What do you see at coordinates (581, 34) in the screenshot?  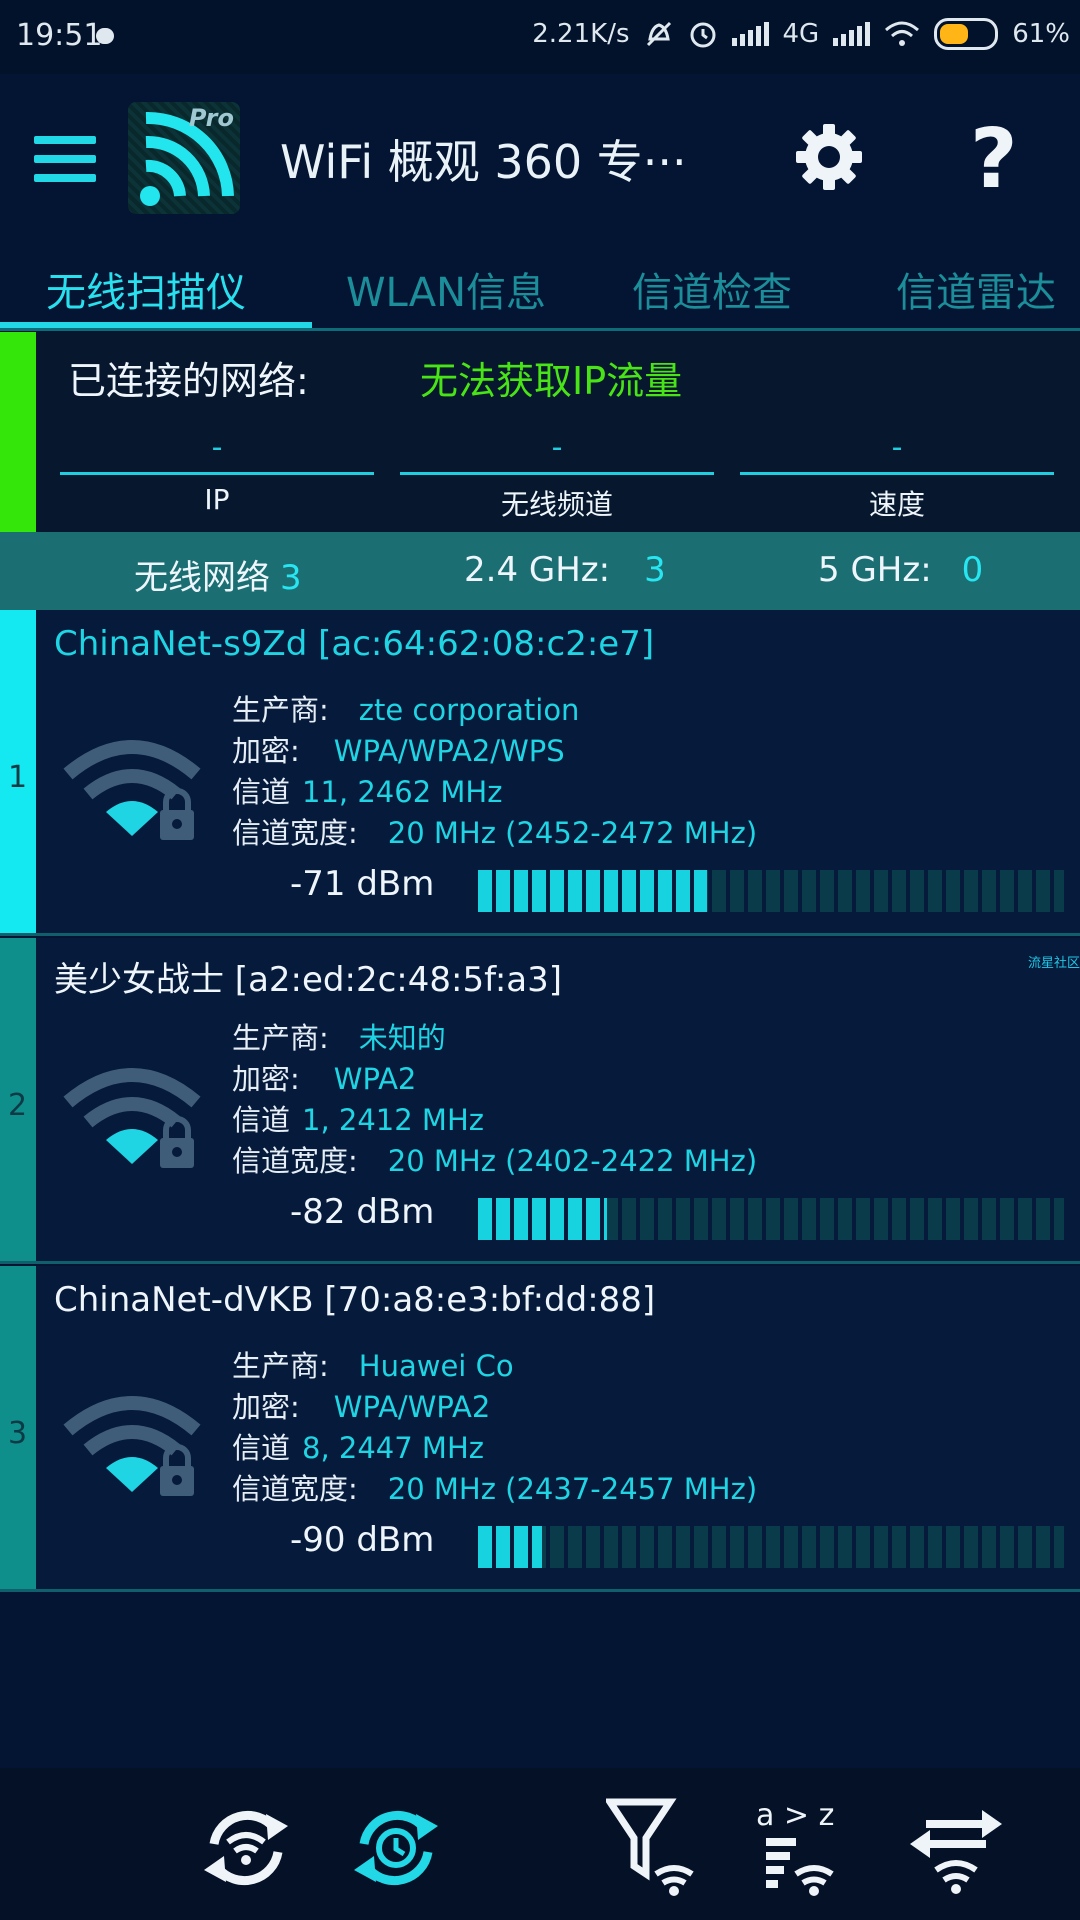 I see `network-speed: 2.21K/s` at bounding box center [581, 34].